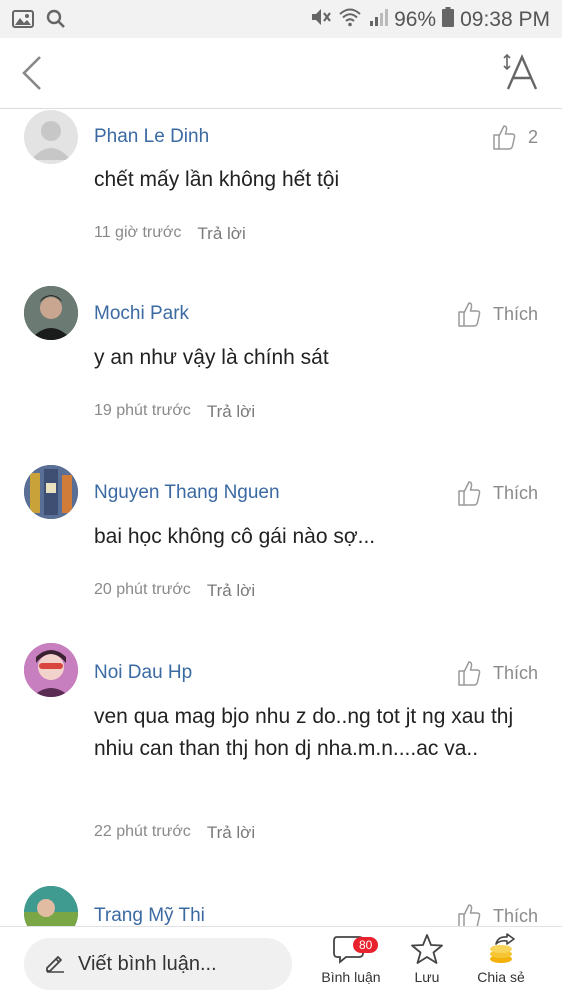 The height and width of the screenshot is (1001, 562). I want to click on like-count: 2, so click(532, 136).